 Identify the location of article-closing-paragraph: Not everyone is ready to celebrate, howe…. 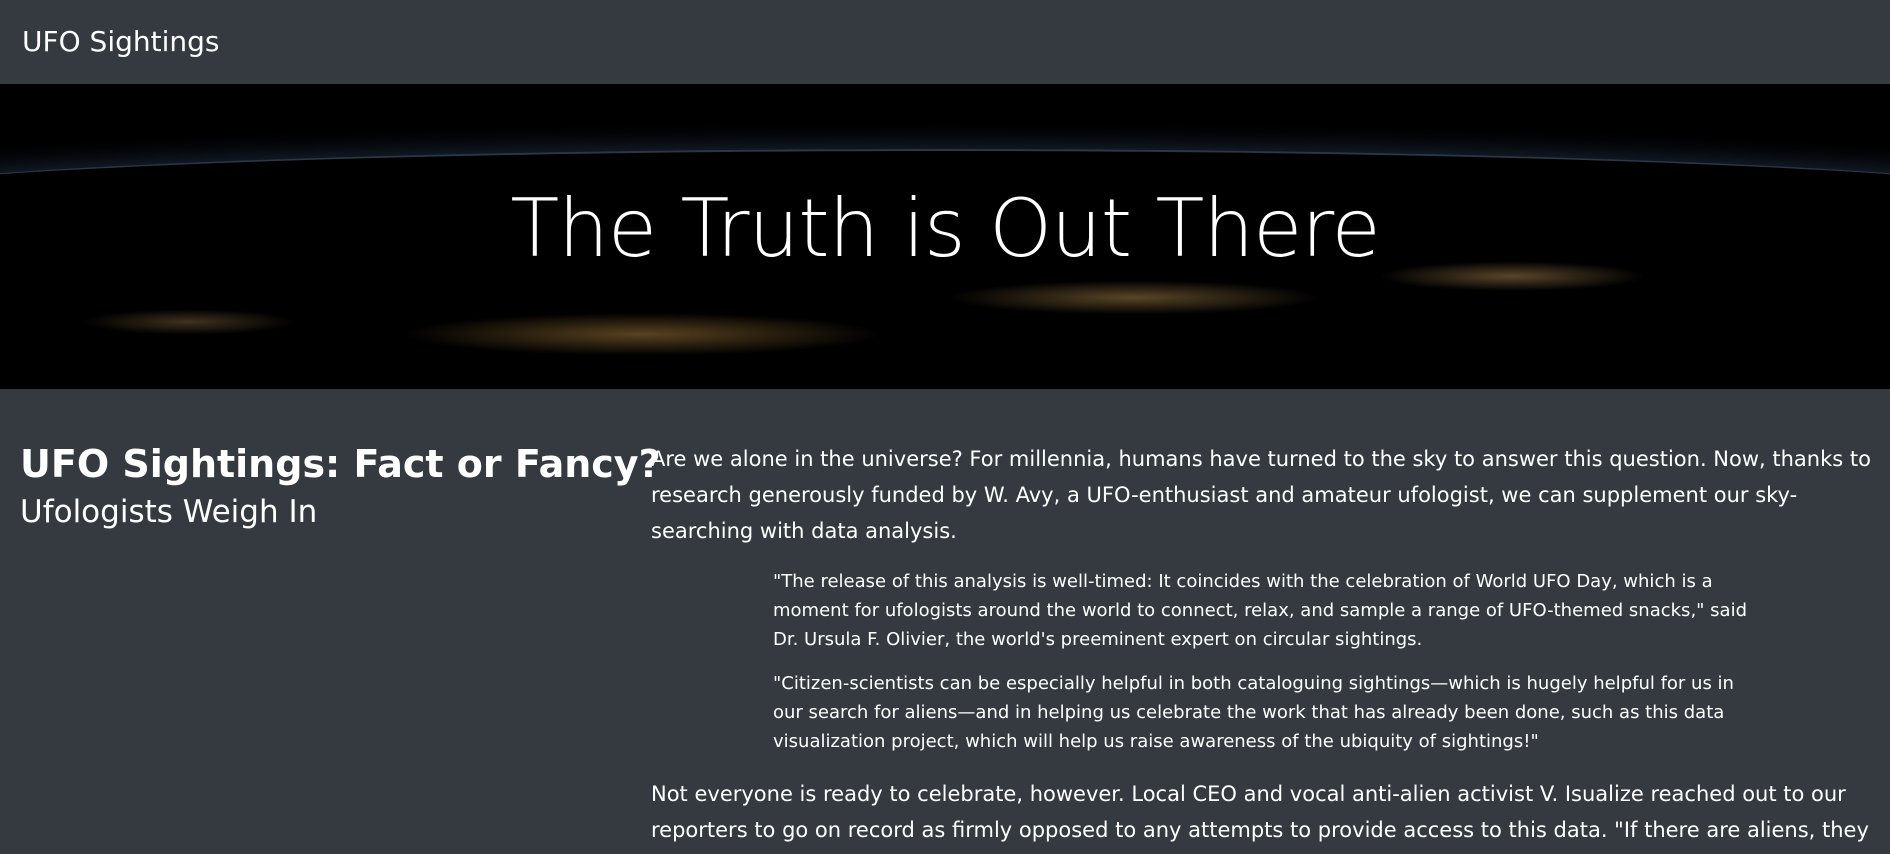
(1260, 812).